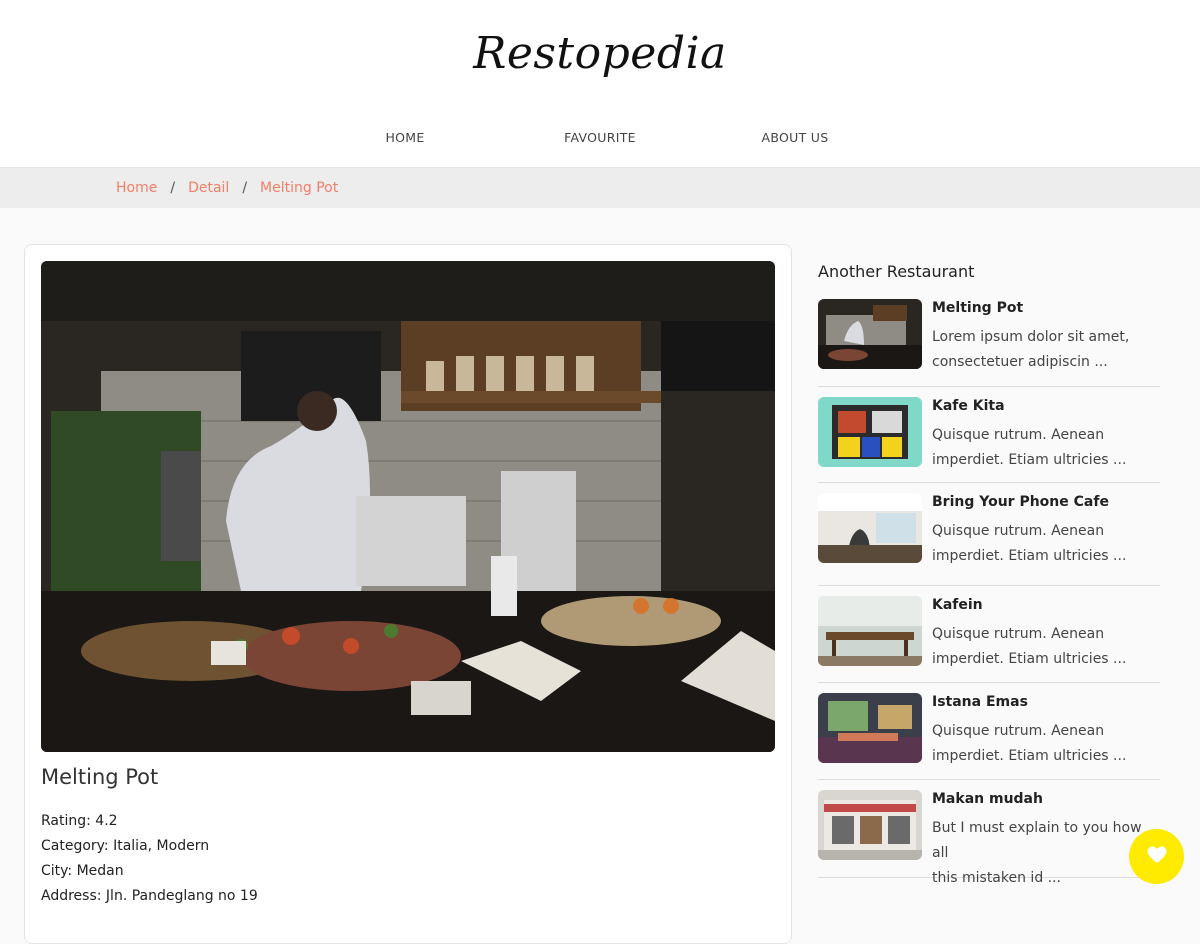 The image size is (1200, 944). What do you see at coordinates (987, 799) in the screenshot?
I see `sidebar-item-title: Makan mudah` at bounding box center [987, 799].